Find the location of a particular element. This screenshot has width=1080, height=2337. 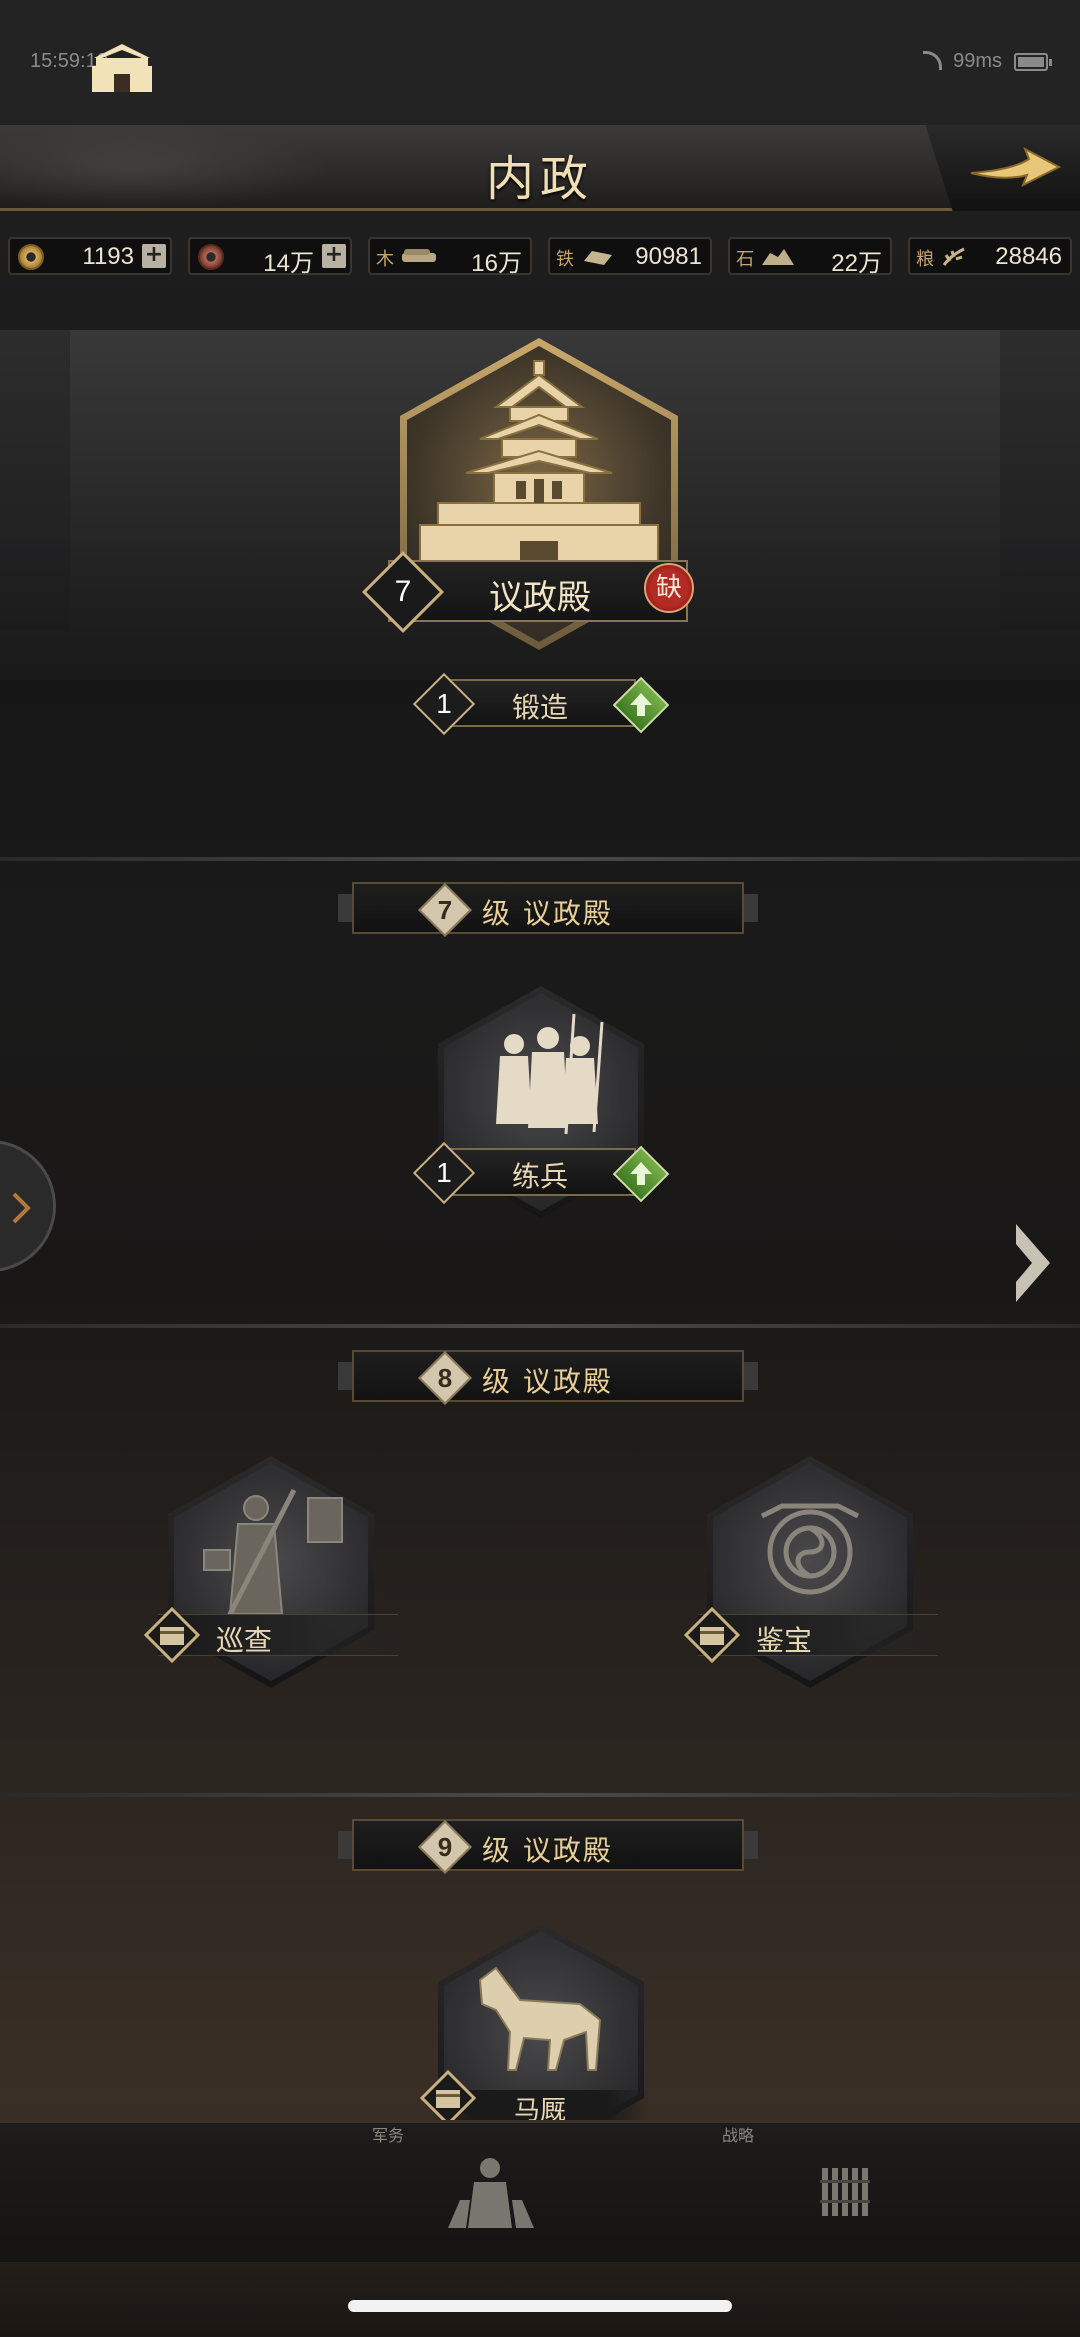

page-title: 内政 is located at coordinates (539, 179).